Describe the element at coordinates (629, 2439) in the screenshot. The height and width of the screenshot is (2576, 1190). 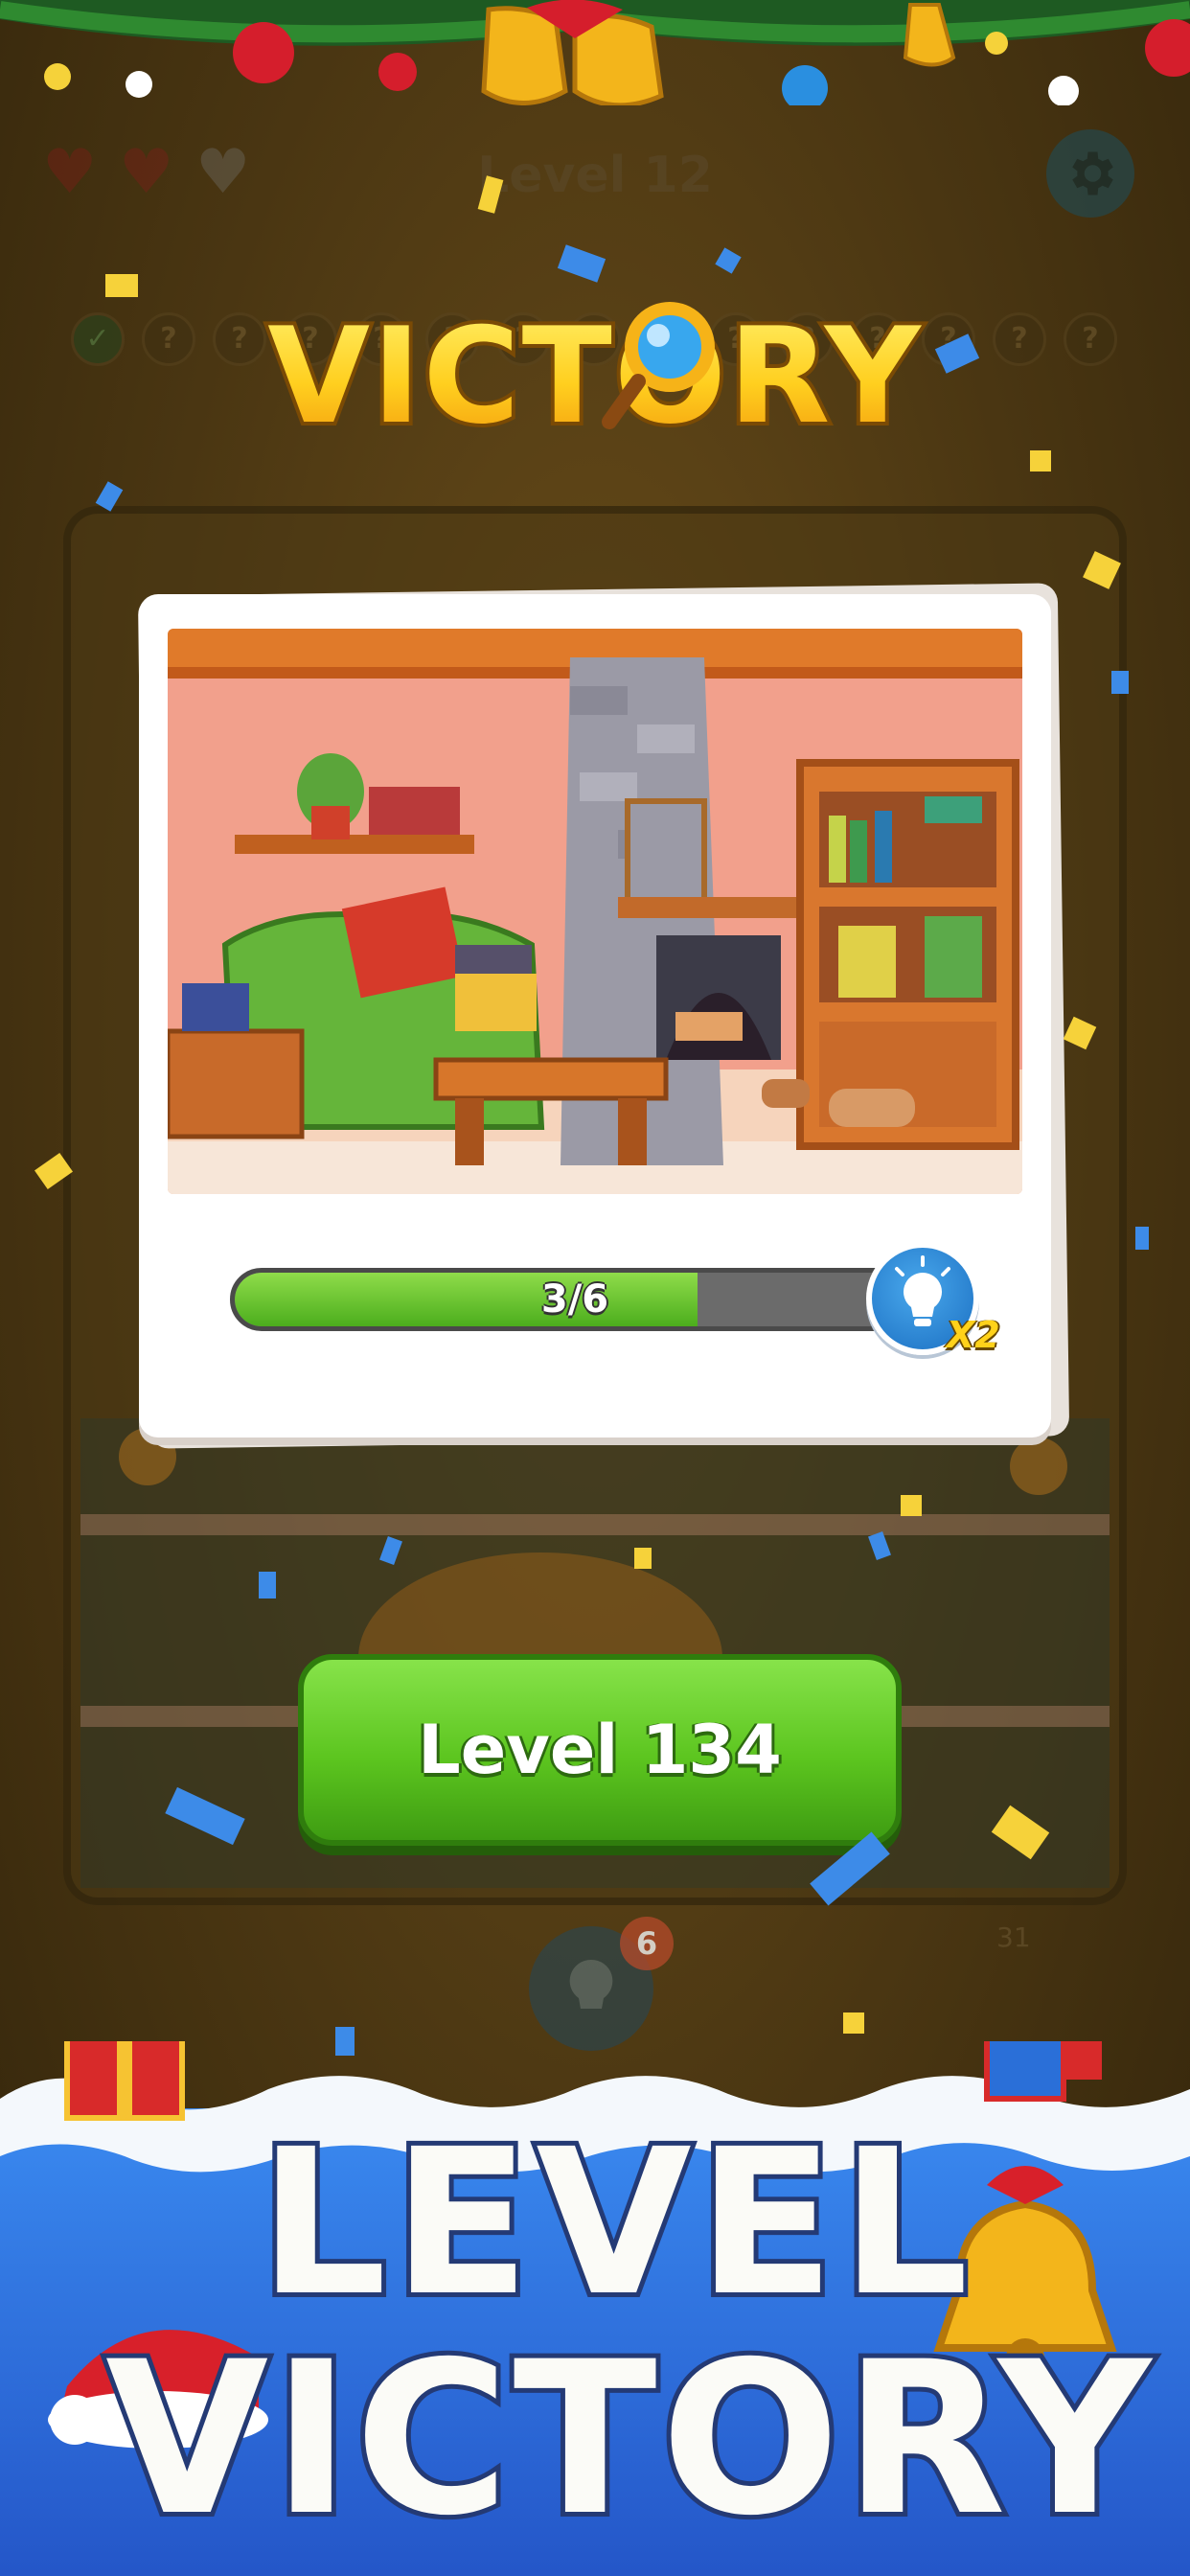
I see `banner-line-victory: VICTORY` at that location.